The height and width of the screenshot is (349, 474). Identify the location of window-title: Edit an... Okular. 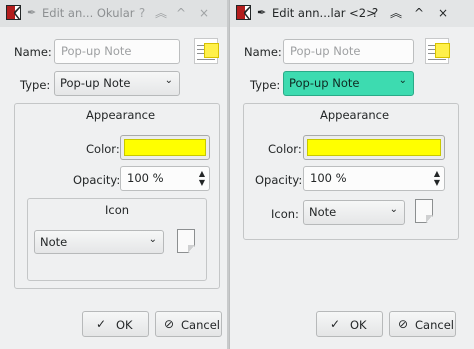
(88, 13).